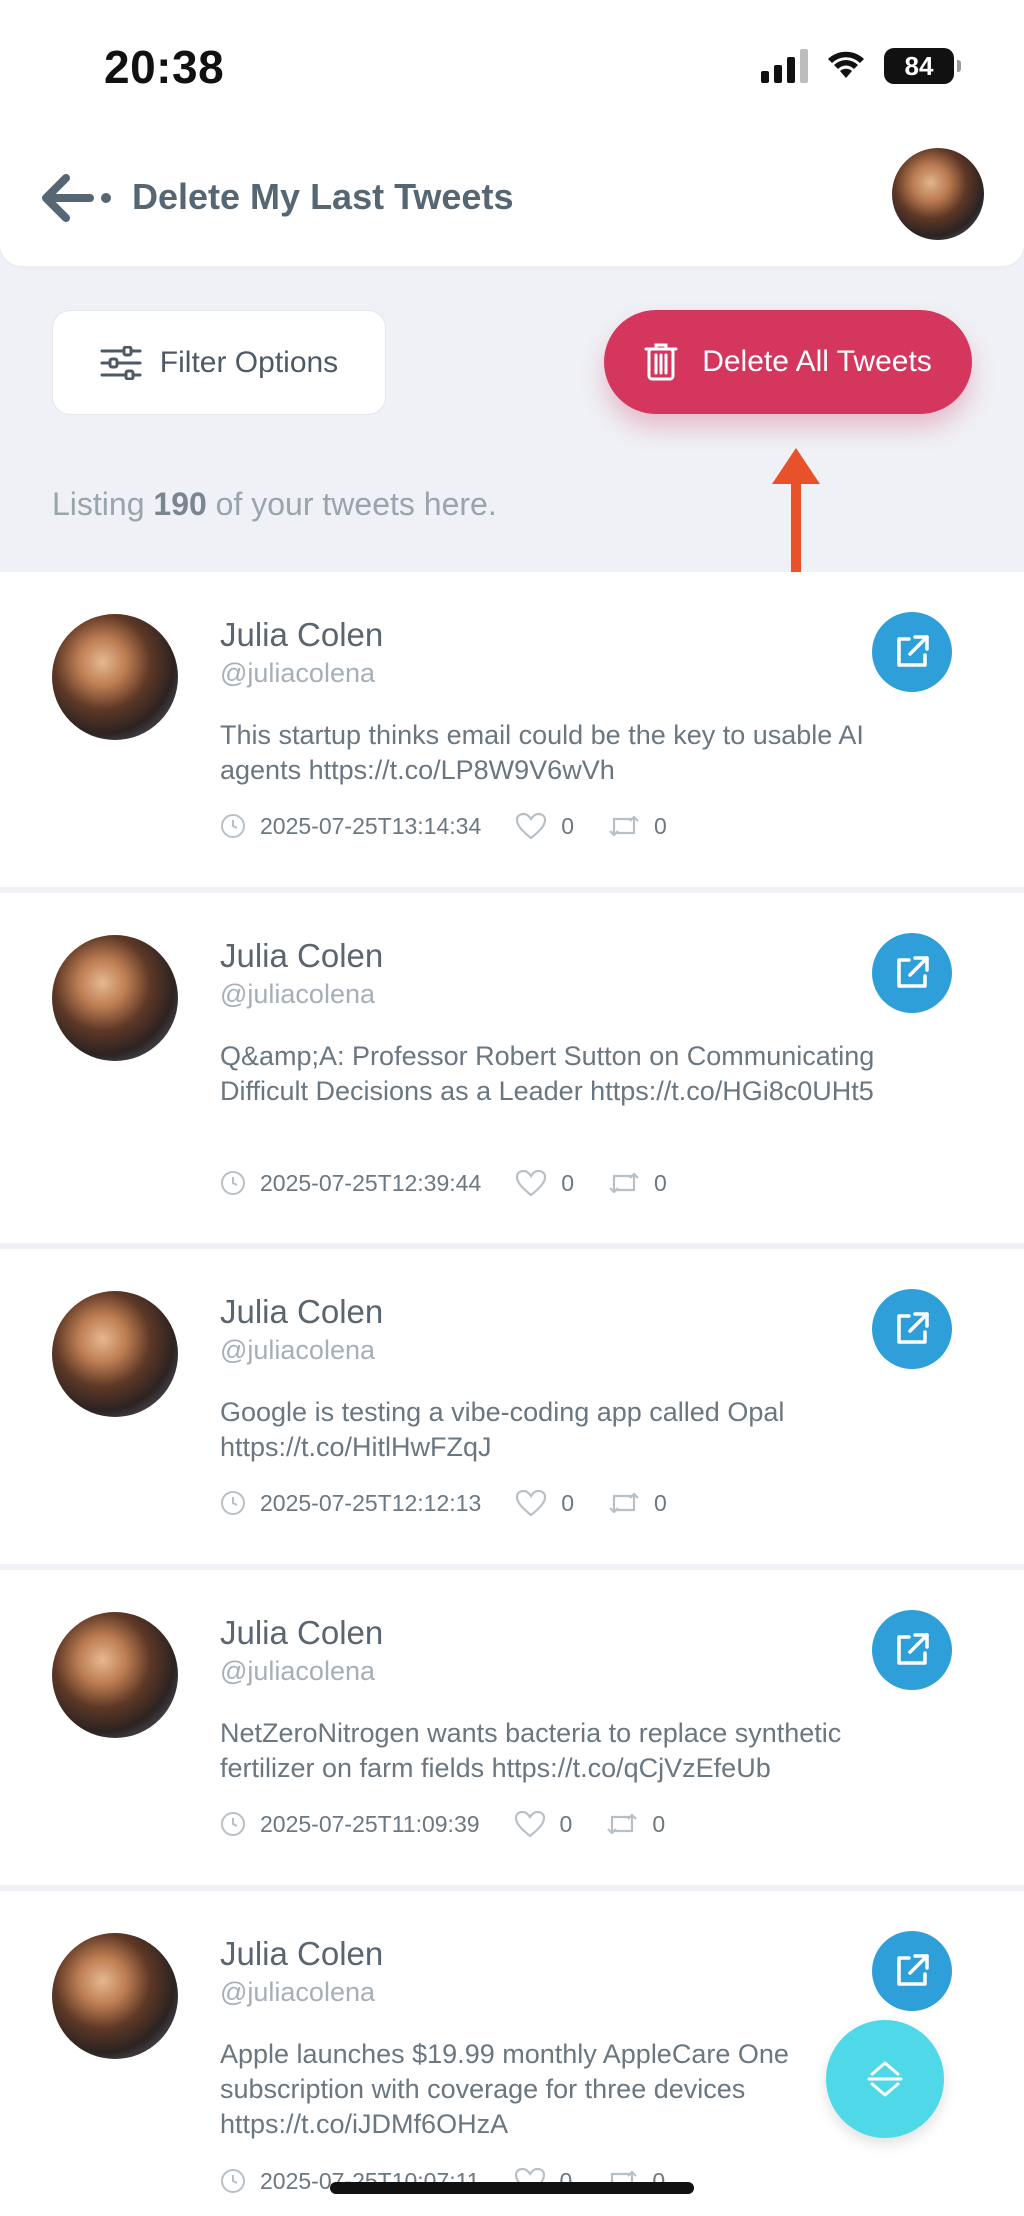 The height and width of the screenshot is (2216, 1024). Describe the element at coordinates (370, 1823) in the screenshot. I see `tweet-date: 2025-07-25T11:09:39` at that location.